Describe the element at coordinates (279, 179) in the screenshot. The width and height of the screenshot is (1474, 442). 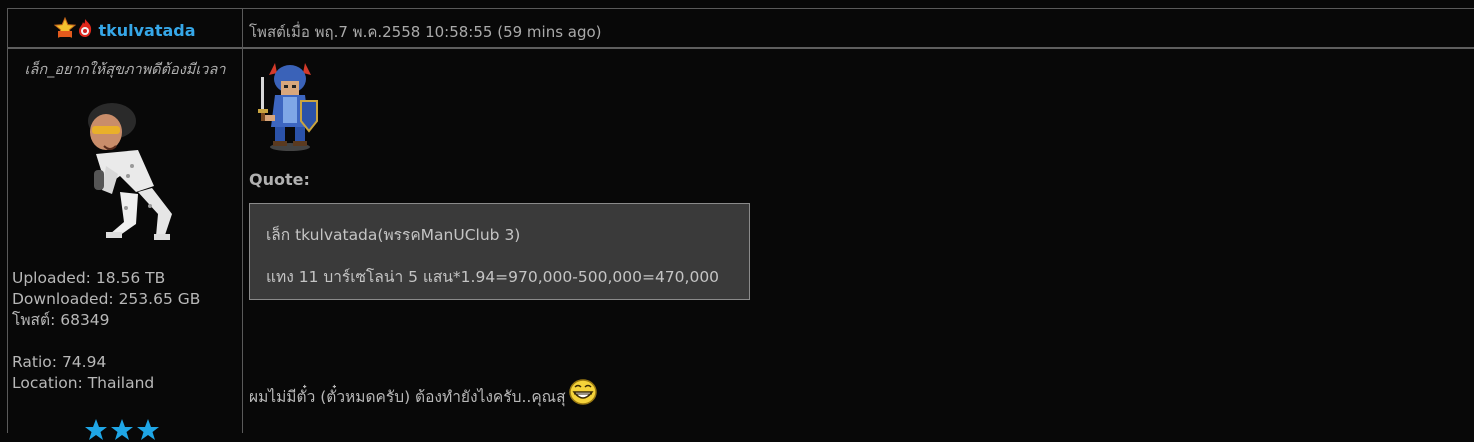
I see `quote-label: Quote:` at that location.